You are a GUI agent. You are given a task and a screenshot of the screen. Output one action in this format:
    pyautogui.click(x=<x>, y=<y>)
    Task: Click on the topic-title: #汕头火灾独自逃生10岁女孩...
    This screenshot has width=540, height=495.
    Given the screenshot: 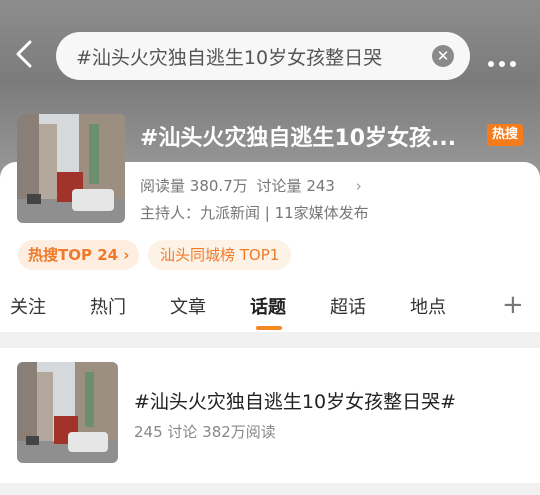 What is the action you would take?
    pyautogui.click(x=298, y=138)
    